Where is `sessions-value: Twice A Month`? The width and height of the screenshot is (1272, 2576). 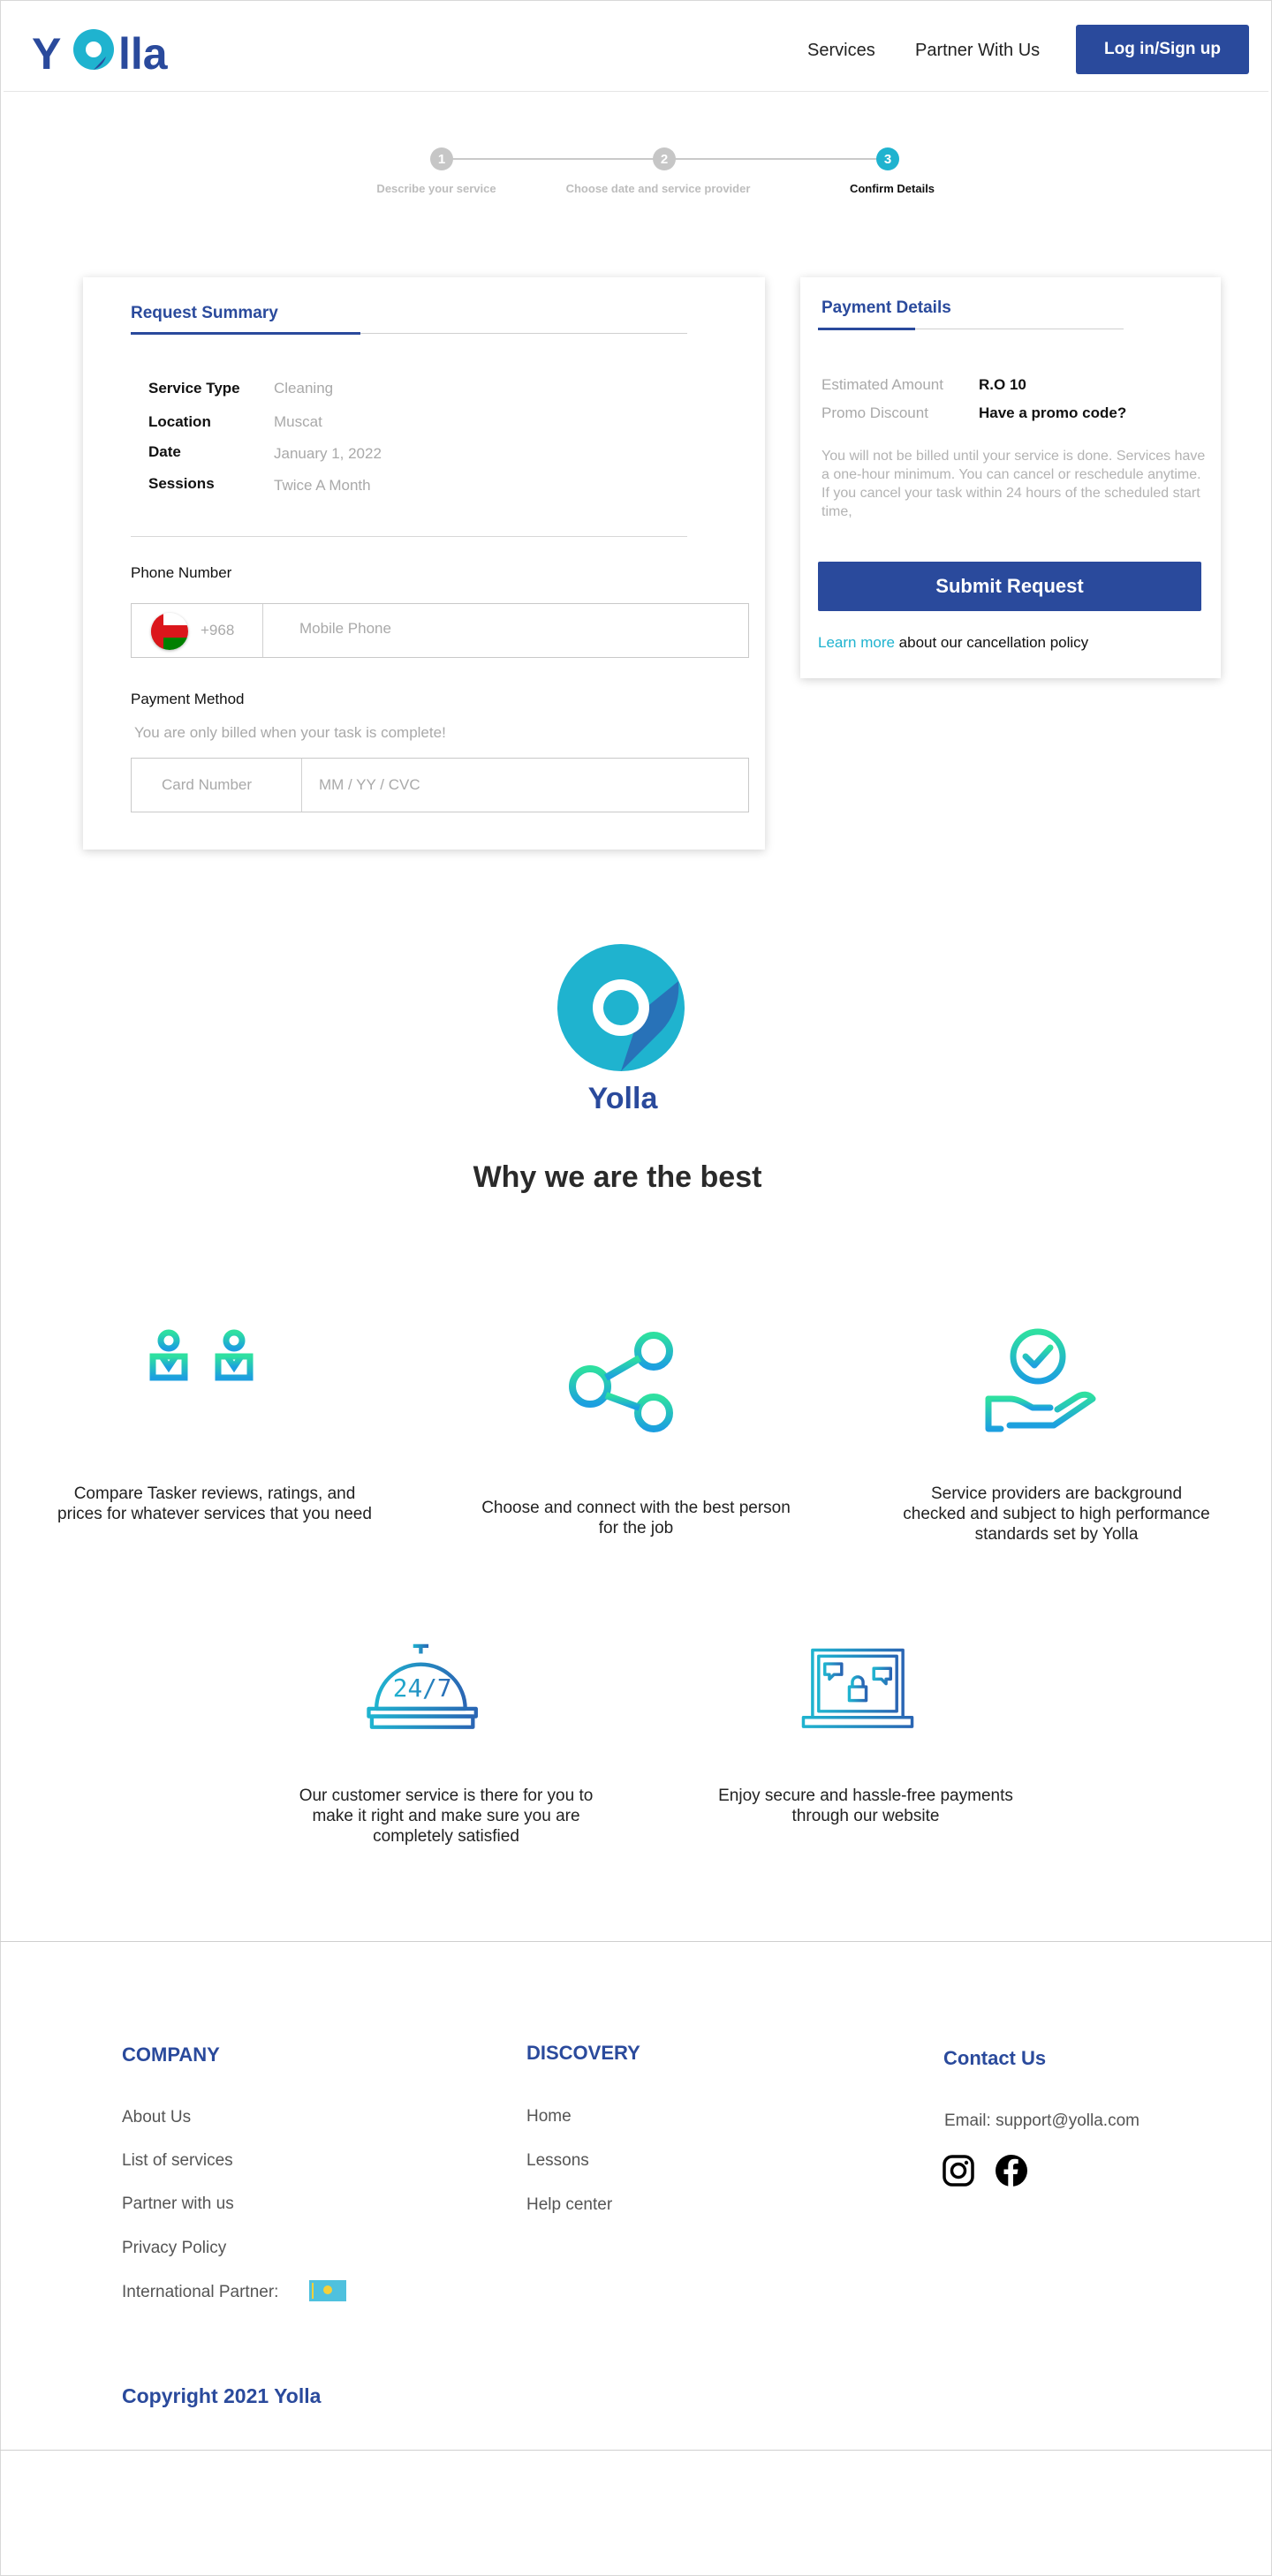 sessions-value: Twice A Month is located at coordinates (322, 486).